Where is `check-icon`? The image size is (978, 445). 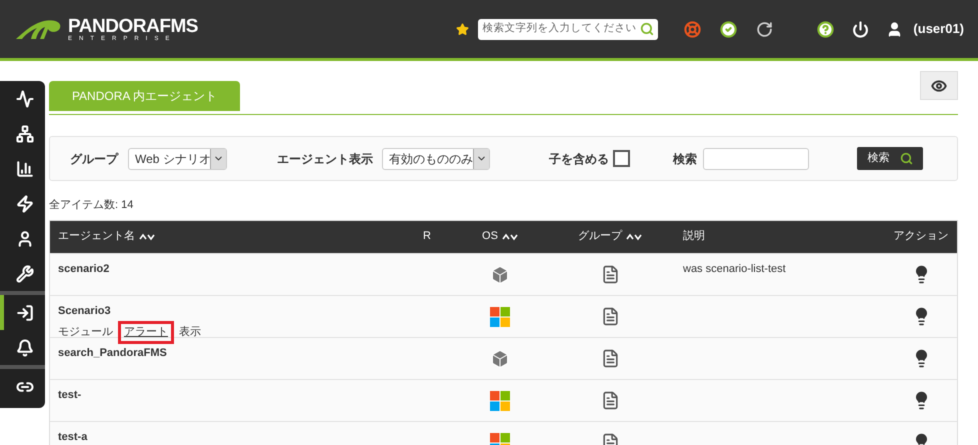
check-icon is located at coordinates (729, 29).